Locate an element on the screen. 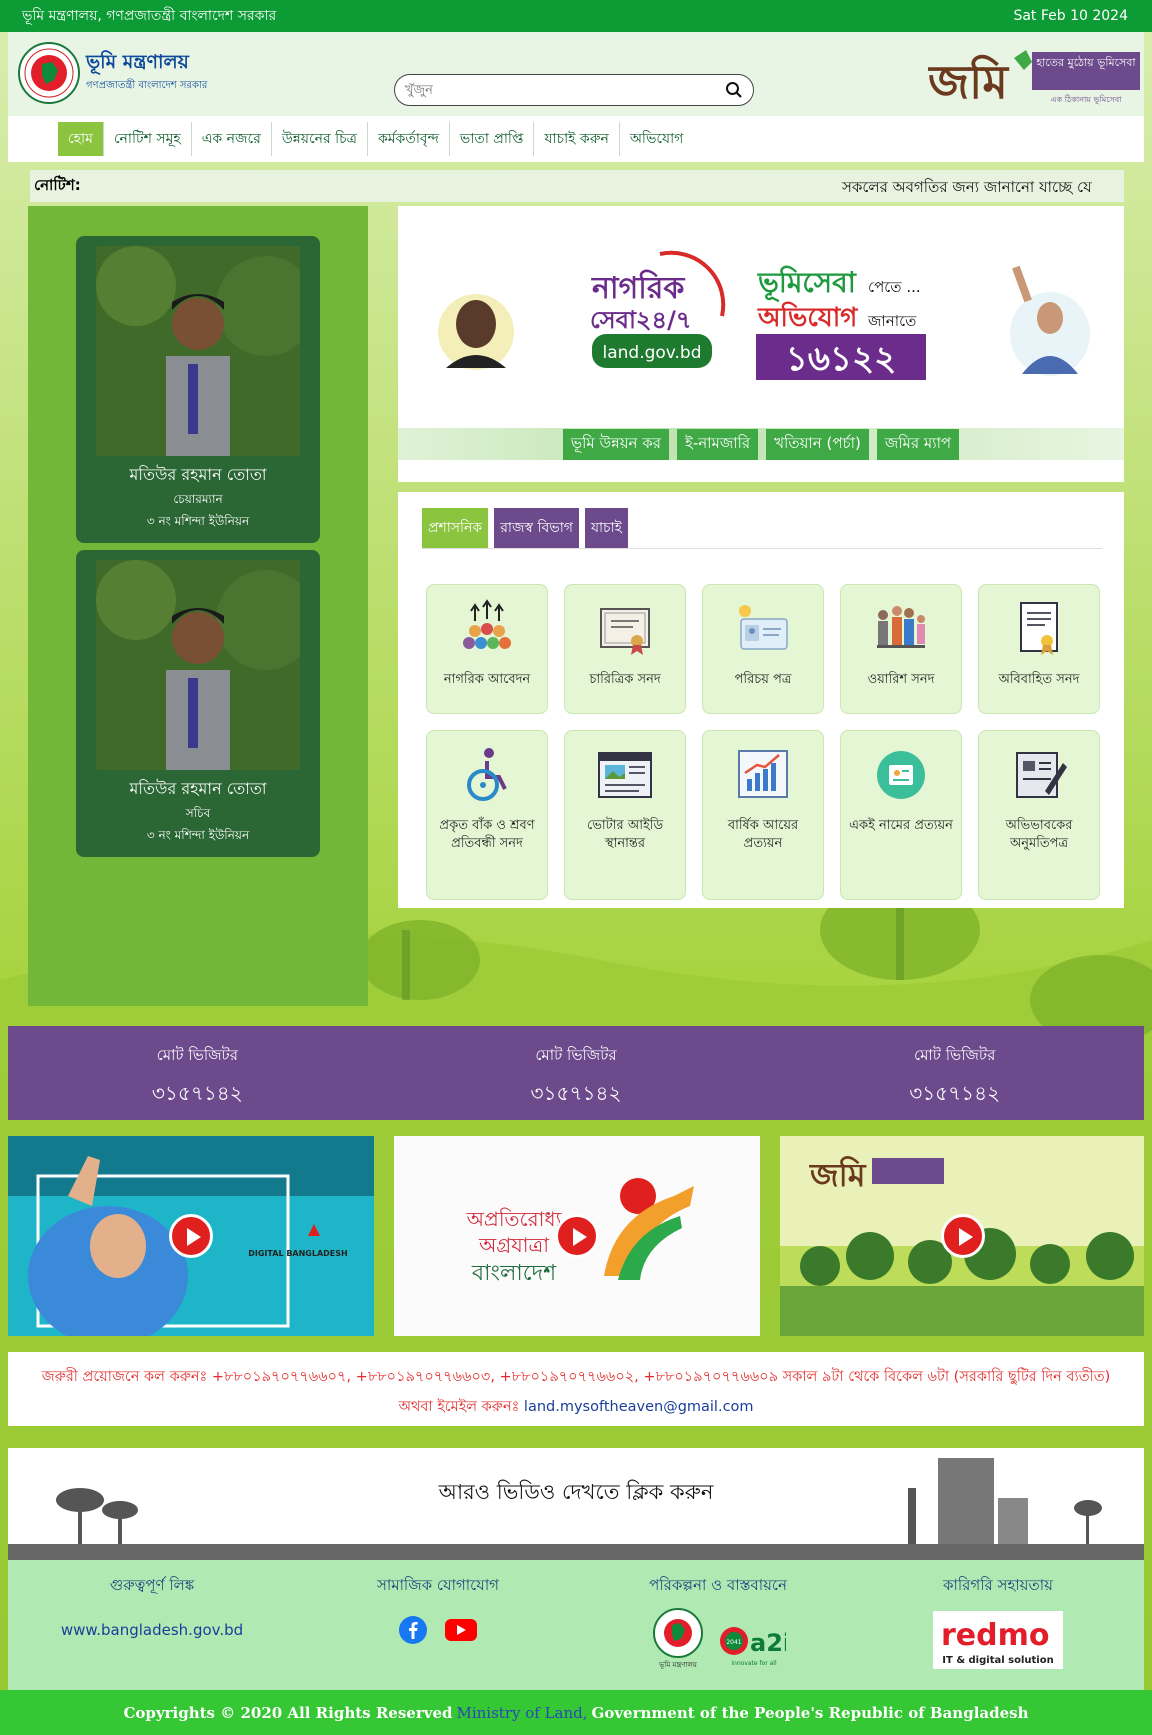 This screenshot has height=1735, width=1152. official-role: চেয়ারম্যান is located at coordinates (198, 499).